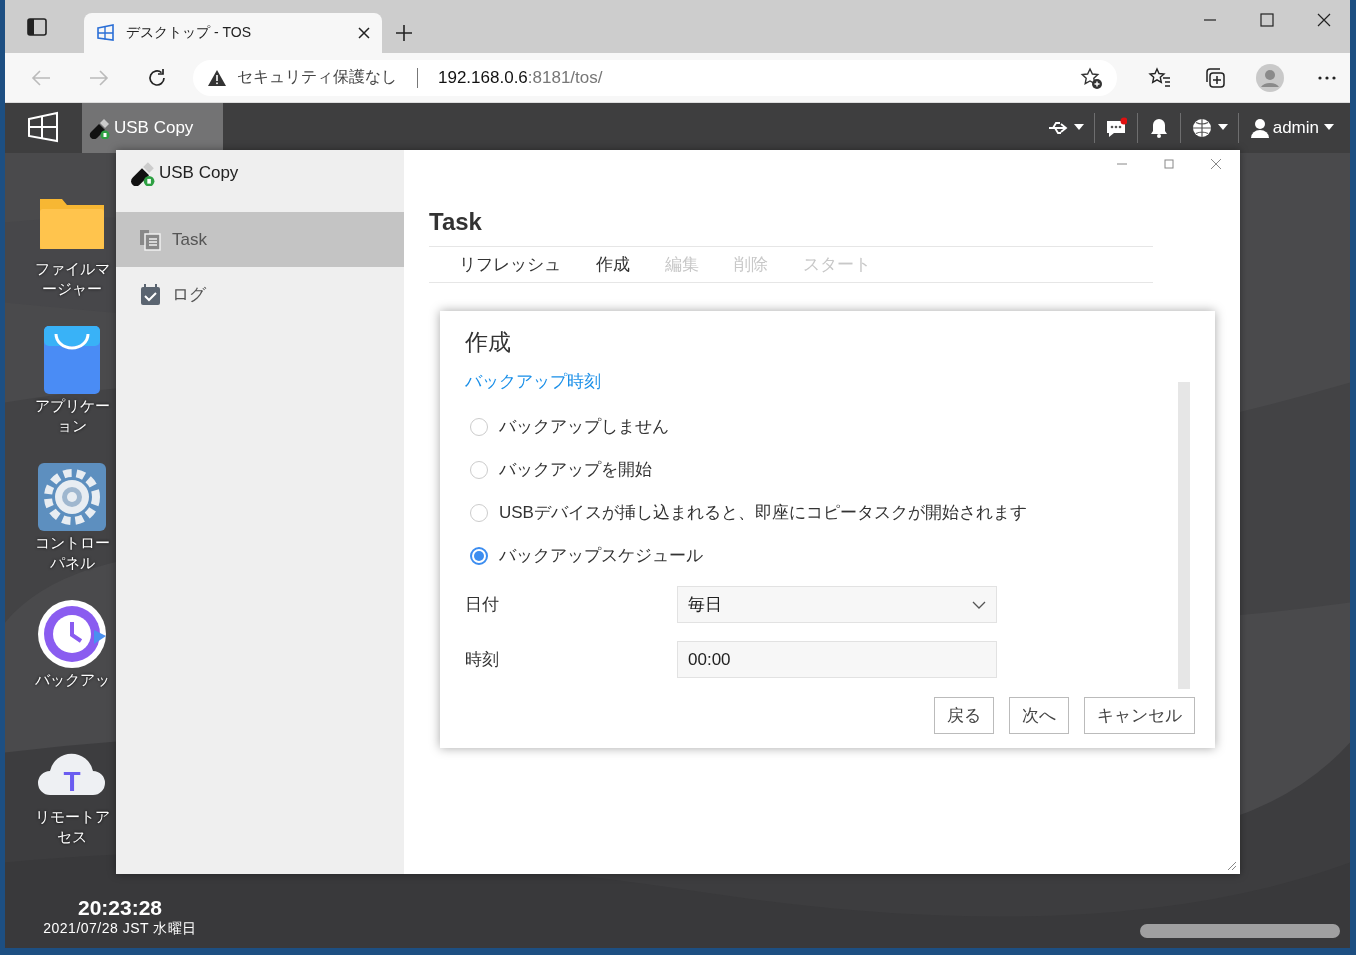 This screenshot has height=955, width=1356. I want to click on tab-panel-icon, so click(37, 27).